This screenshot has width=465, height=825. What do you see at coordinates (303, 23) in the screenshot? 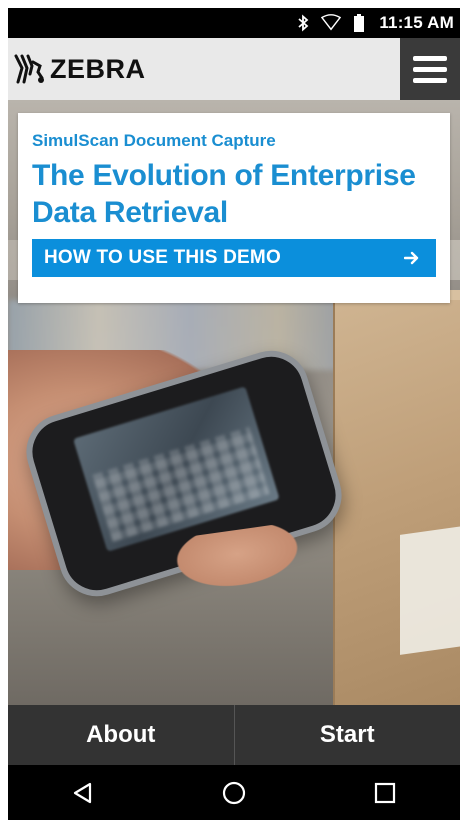
I see `bluetooth-icon` at bounding box center [303, 23].